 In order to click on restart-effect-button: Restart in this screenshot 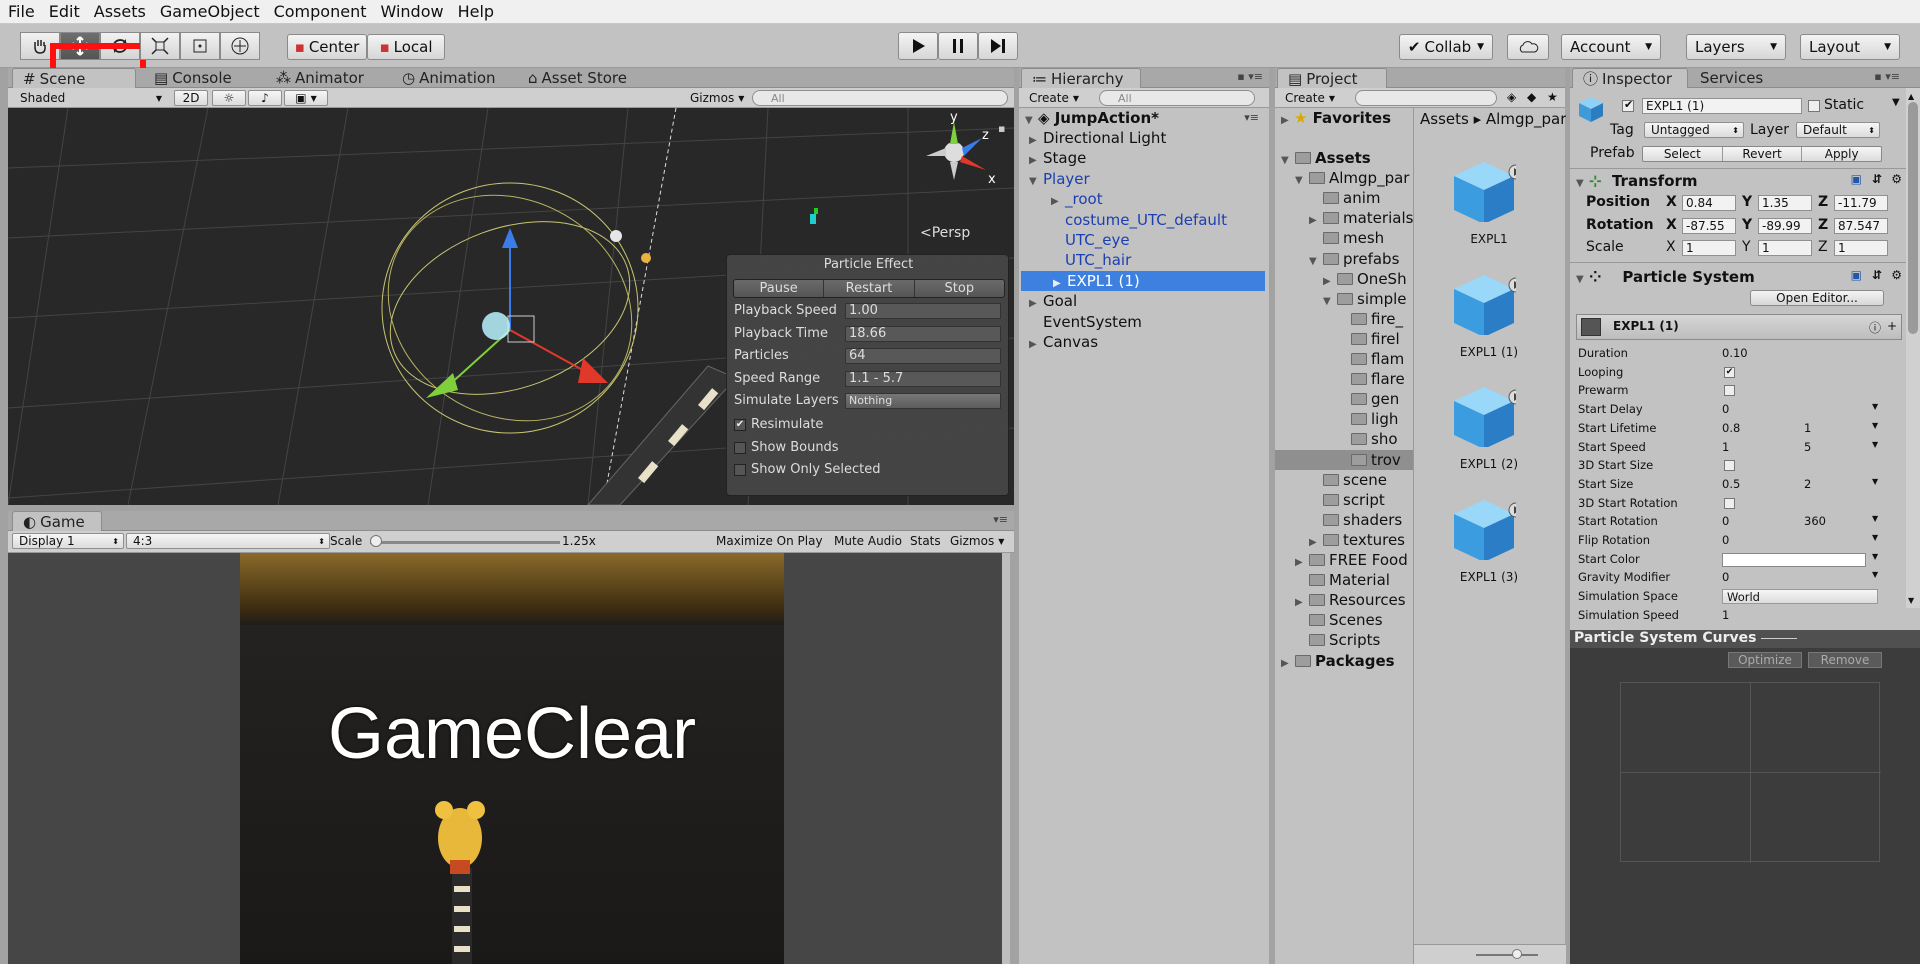, I will do `click(869, 288)`.